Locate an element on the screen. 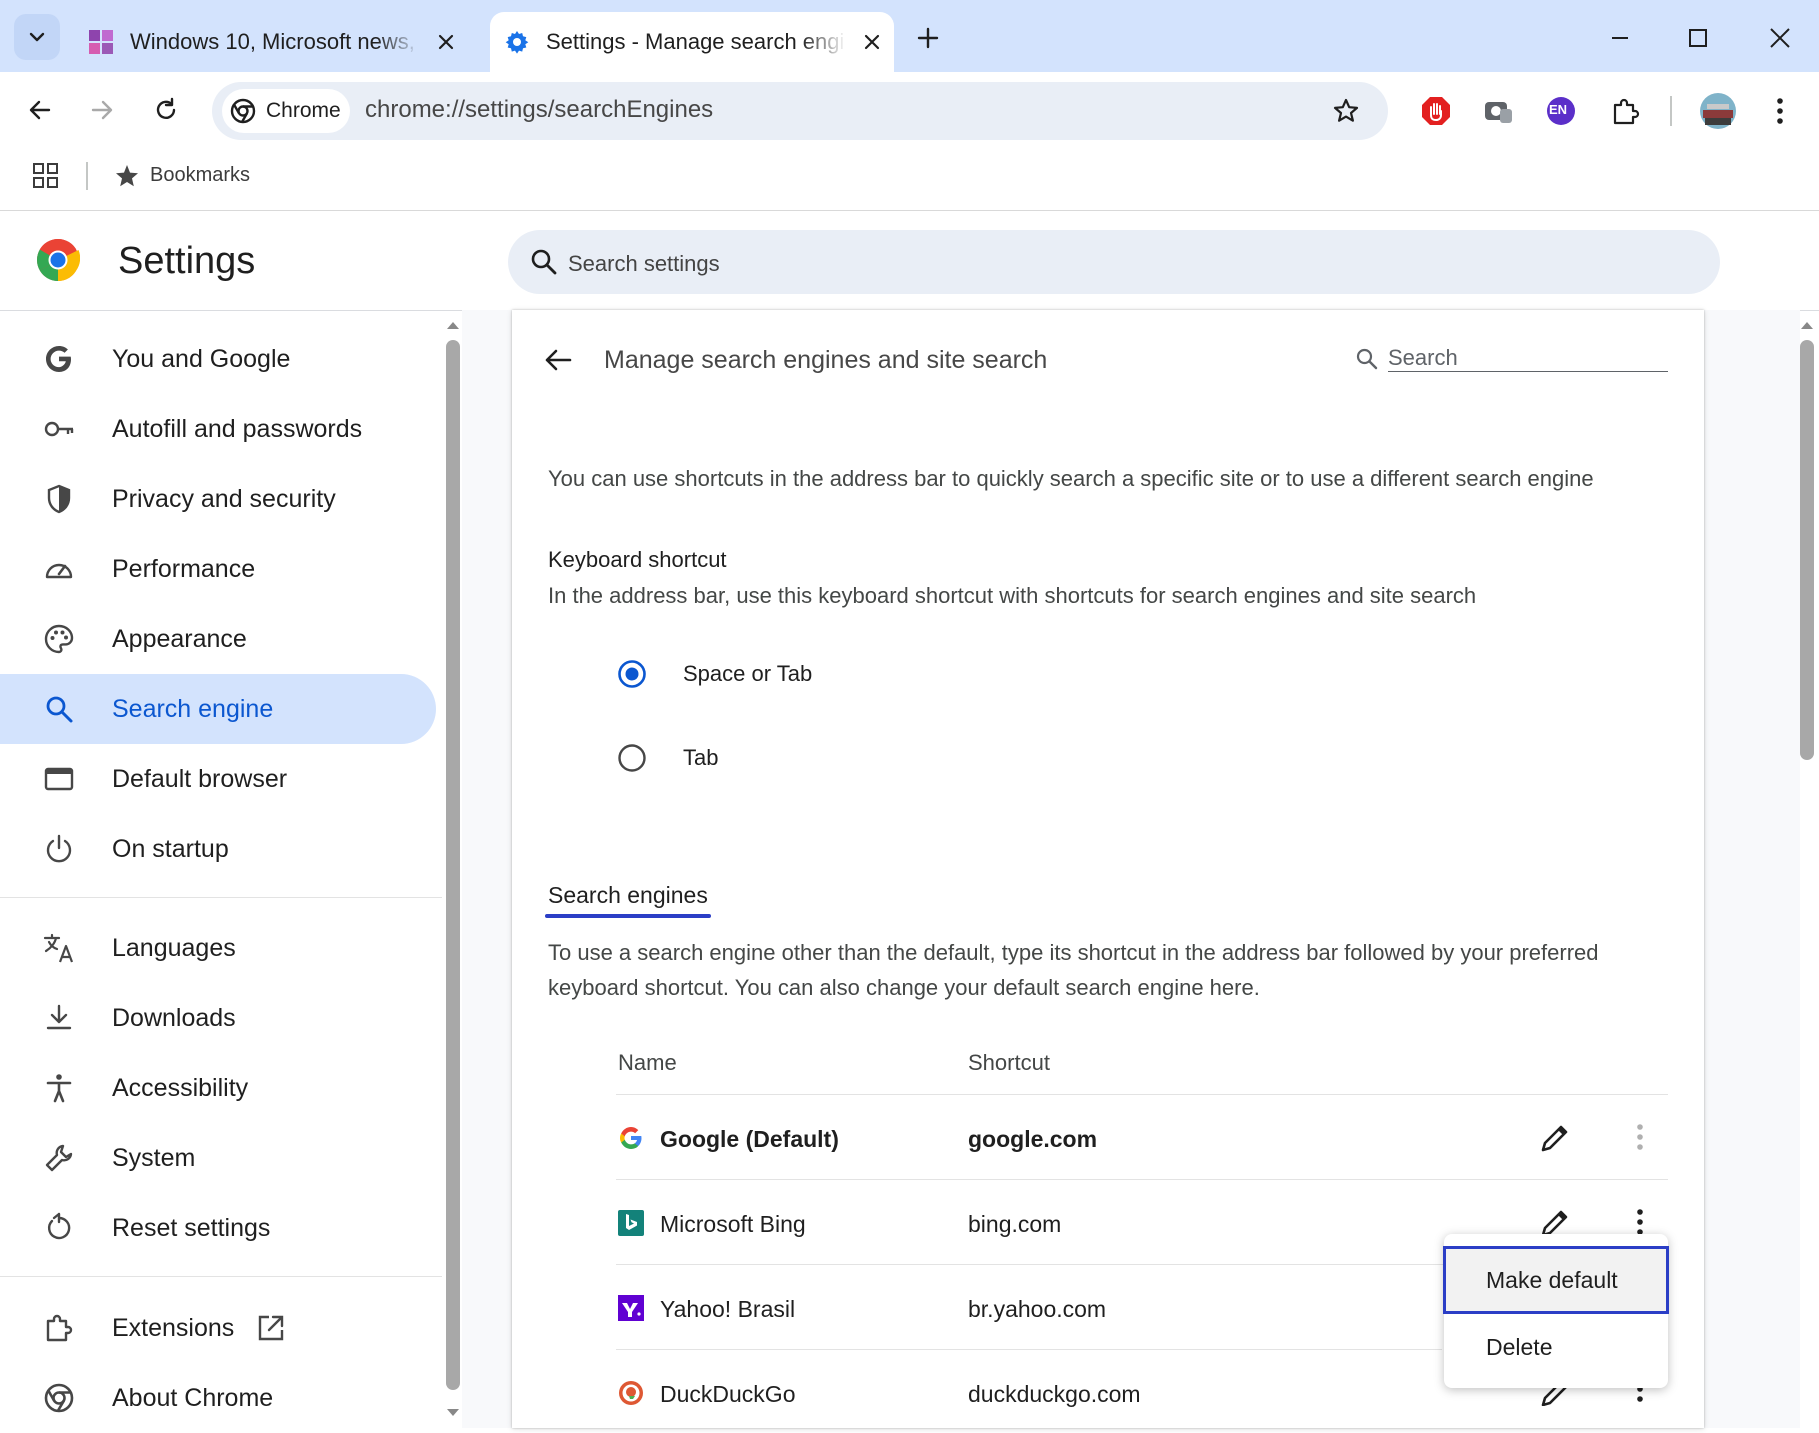 The width and height of the screenshot is (1819, 1433). sidebar-scroll-down is located at coordinates (453, 1413).